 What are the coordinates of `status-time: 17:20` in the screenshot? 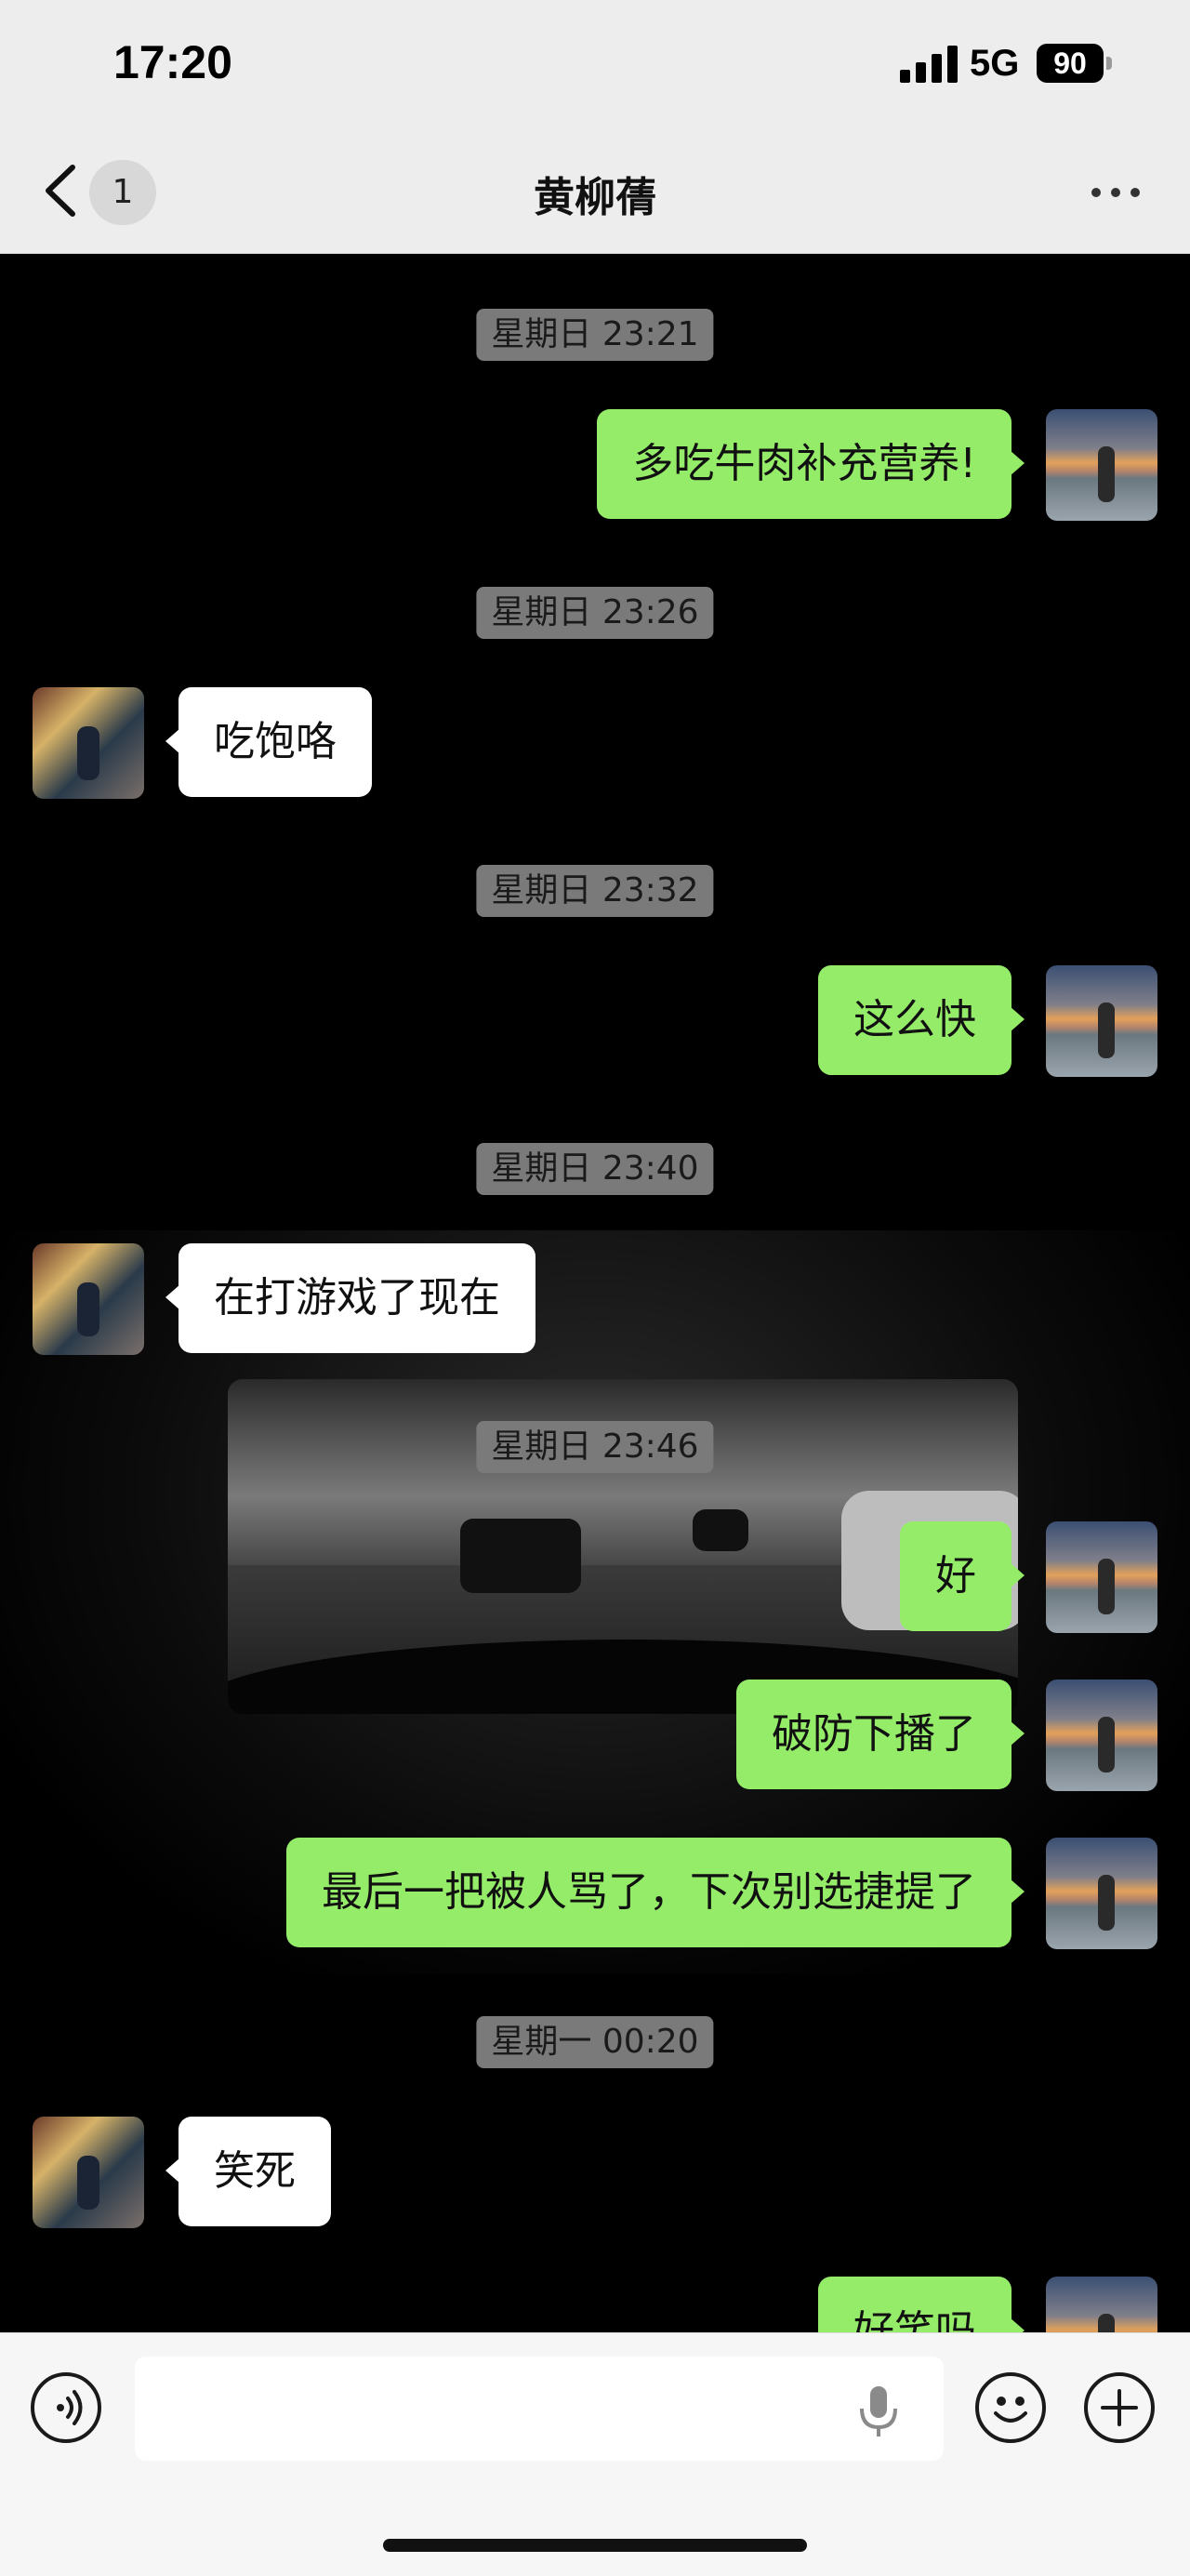 It's located at (172, 62).